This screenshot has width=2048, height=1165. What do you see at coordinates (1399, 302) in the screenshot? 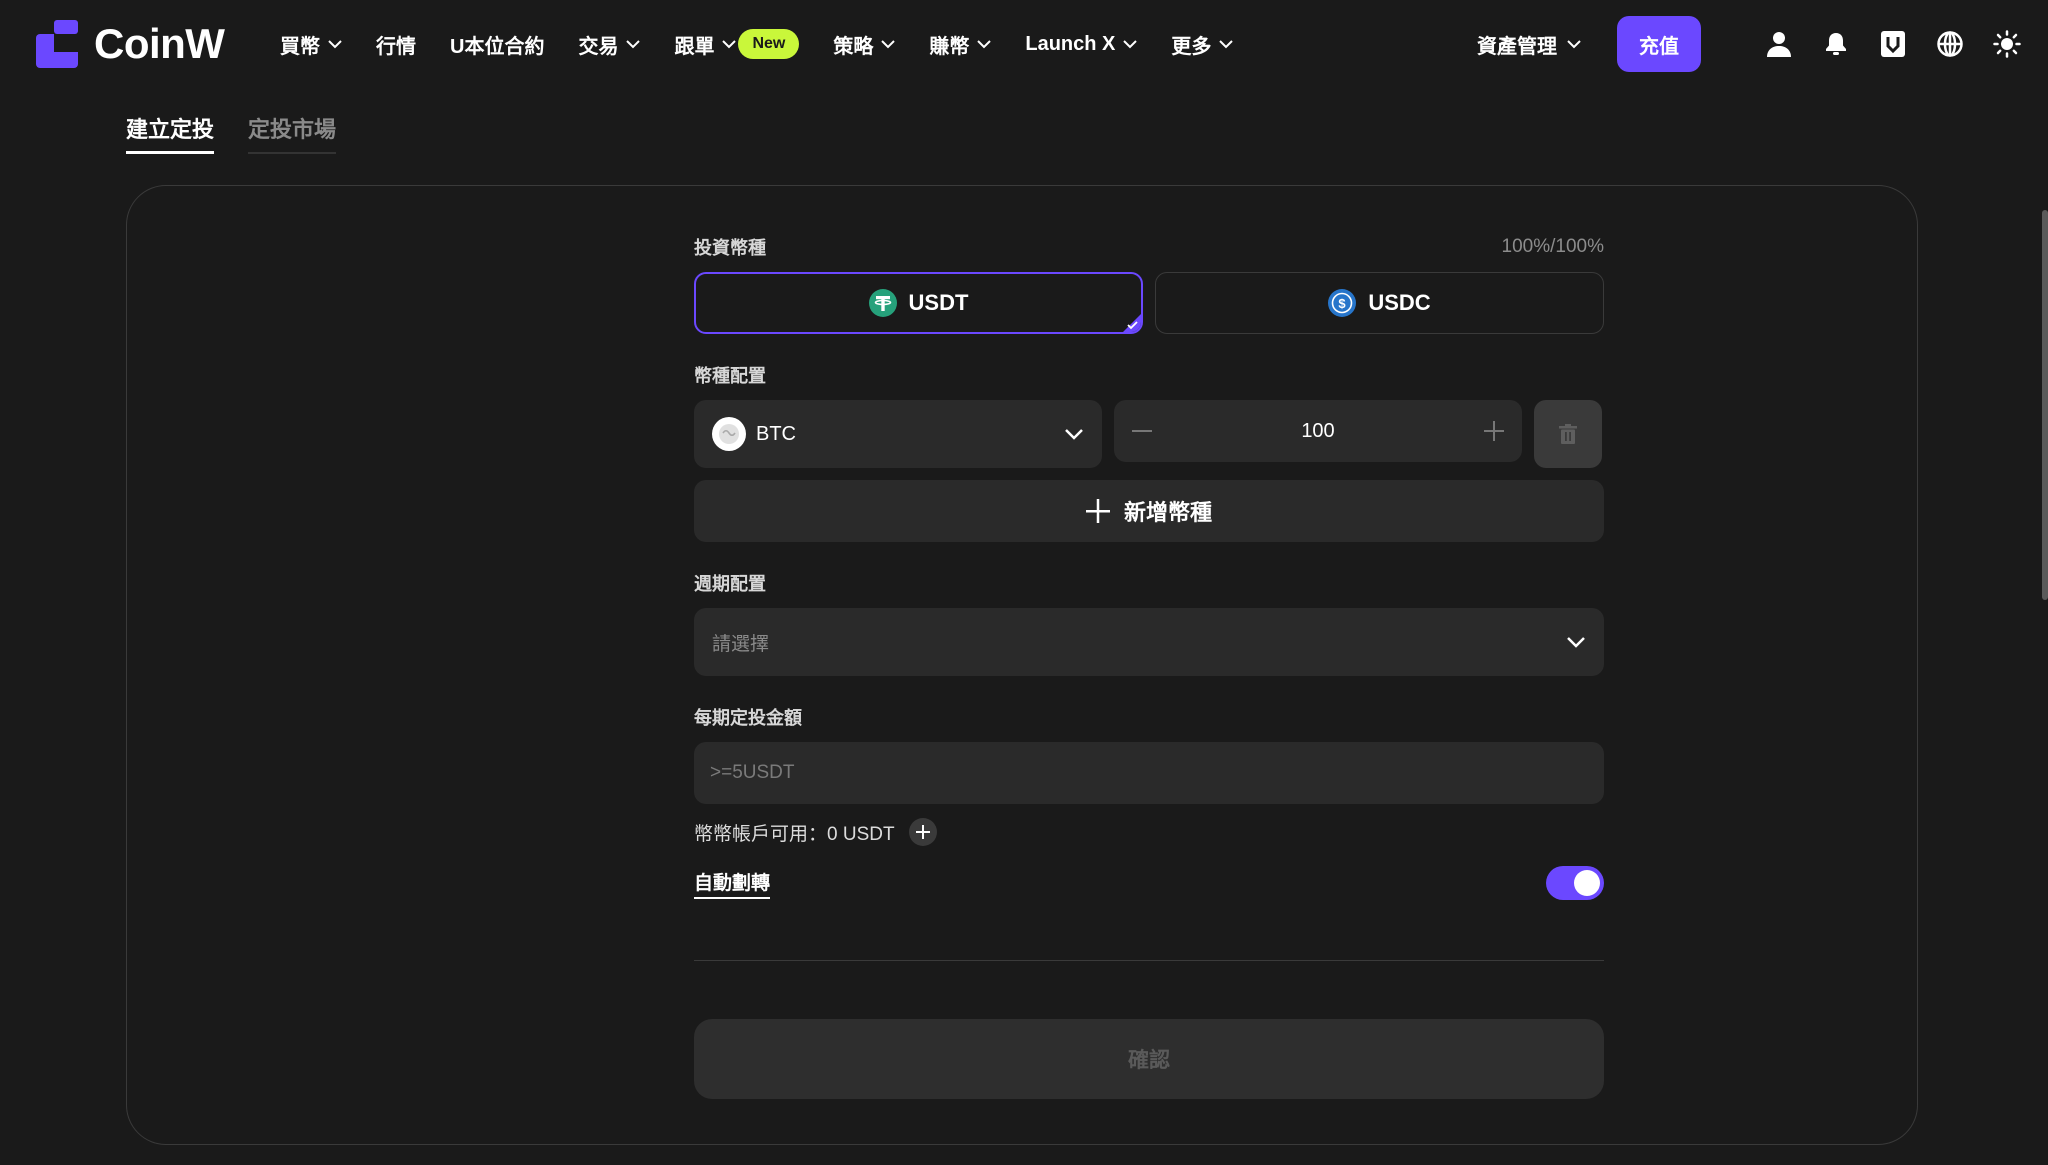
I see `currency-option-label: USDC` at bounding box center [1399, 302].